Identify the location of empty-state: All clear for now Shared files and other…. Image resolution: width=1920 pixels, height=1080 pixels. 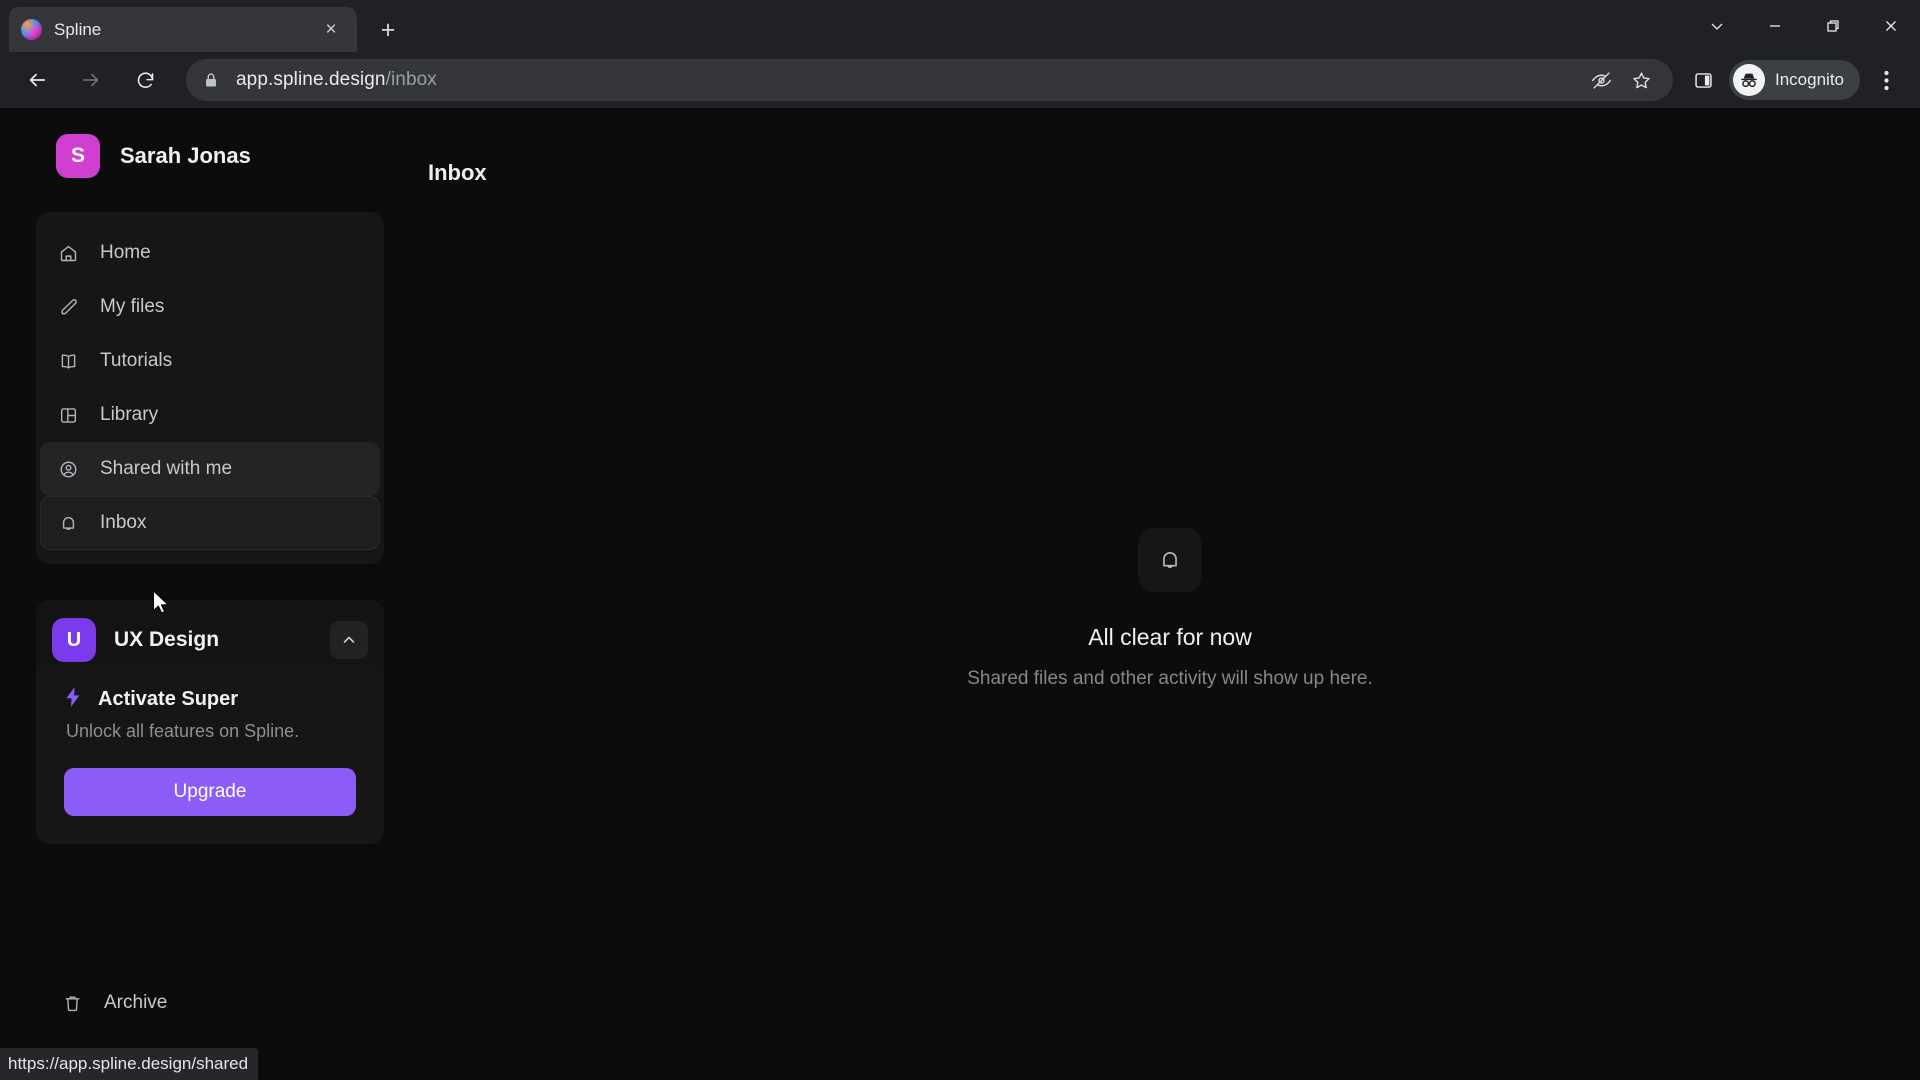
(1170, 609).